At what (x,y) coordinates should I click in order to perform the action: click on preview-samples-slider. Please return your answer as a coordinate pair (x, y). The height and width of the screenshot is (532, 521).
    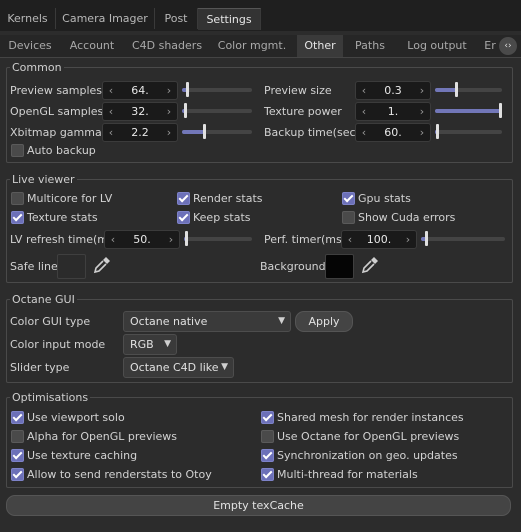
    Looking at the image, I should click on (217, 89).